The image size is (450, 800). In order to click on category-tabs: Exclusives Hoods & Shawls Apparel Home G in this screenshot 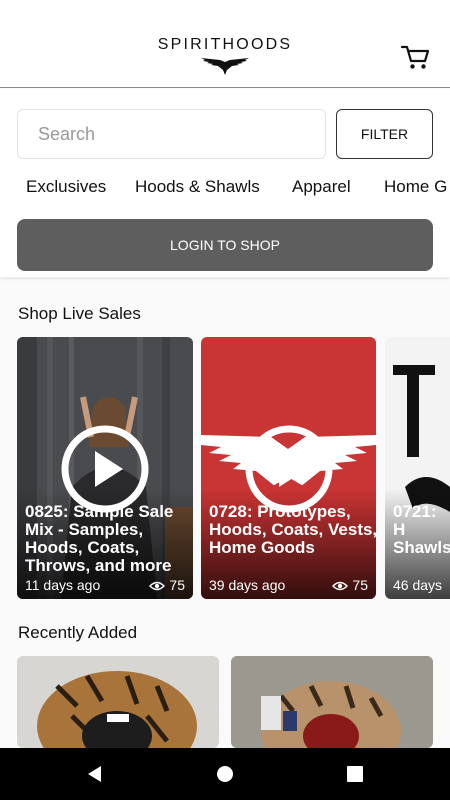, I will do `click(225, 190)`.